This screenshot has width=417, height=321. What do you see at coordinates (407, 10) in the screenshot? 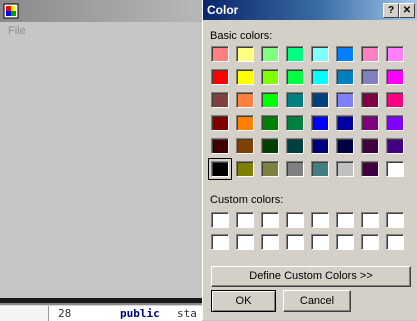
I see `close-button: ✕` at bounding box center [407, 10].